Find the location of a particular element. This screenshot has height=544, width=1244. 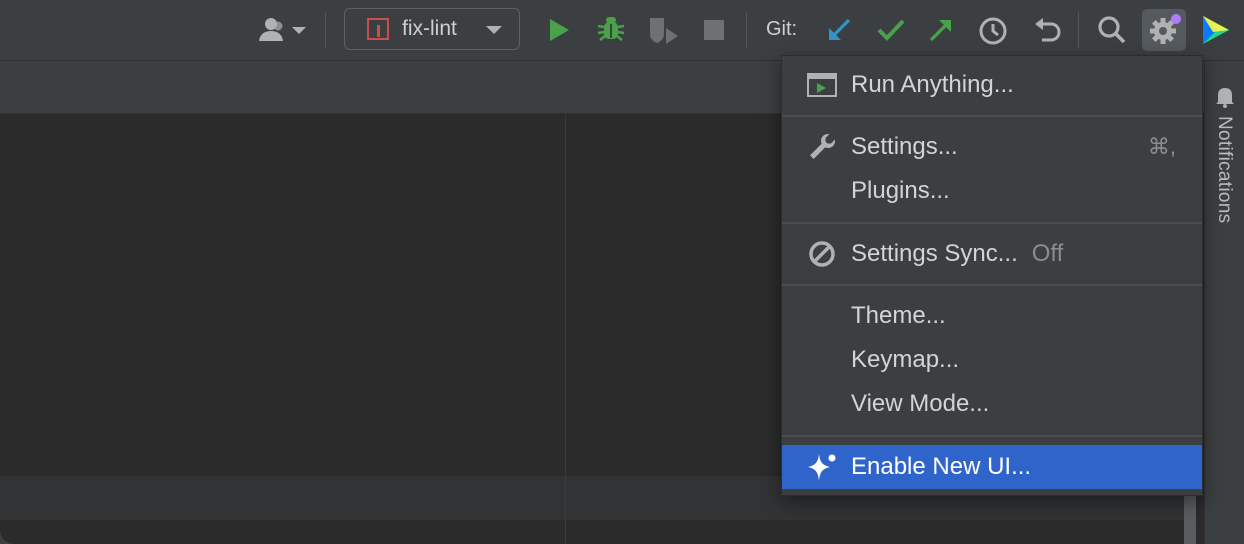

jetbrains-logo is located at coordinates (1215, 30).